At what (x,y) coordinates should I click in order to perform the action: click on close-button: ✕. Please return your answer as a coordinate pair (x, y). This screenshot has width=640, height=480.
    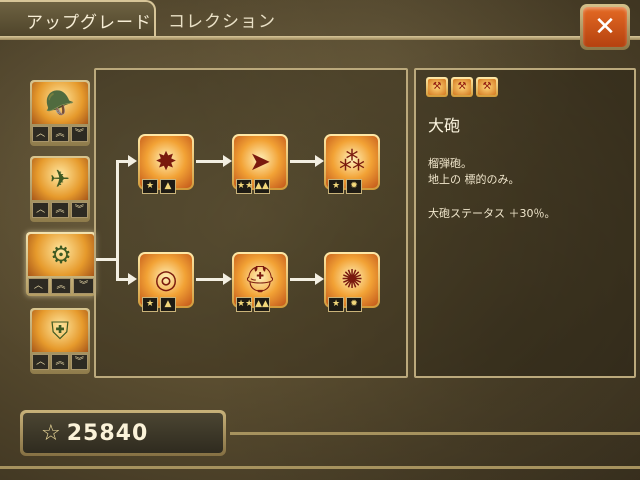
    Looking at the image, I should click on (605, 27).